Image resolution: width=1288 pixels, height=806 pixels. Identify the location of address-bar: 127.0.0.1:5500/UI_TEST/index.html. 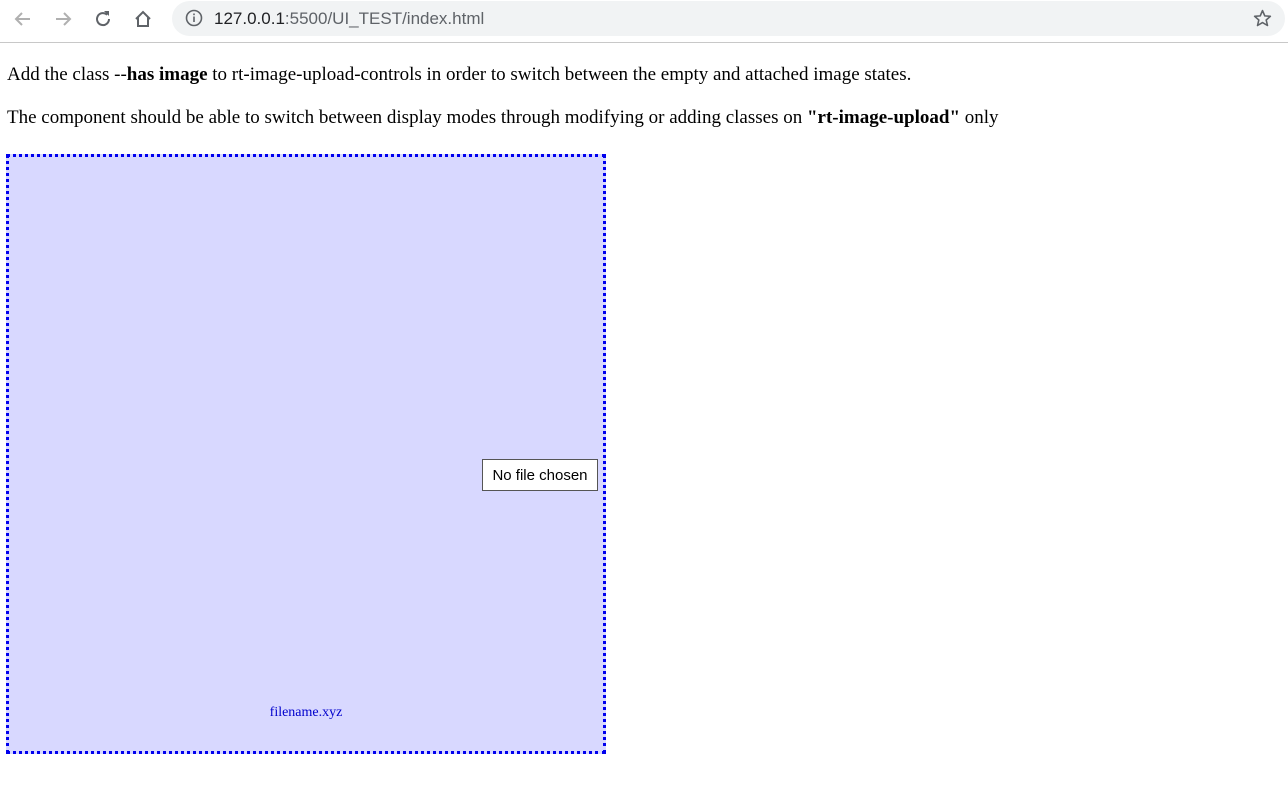
(728, 18).